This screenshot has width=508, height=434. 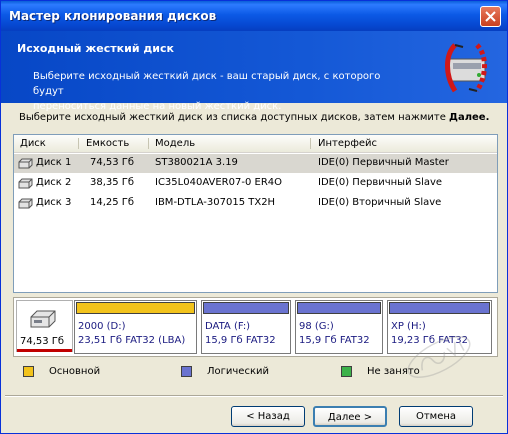 What do you see at coordinates (469, 117) in the screenshot?
I see `instruction-next-word: Далее.` at bounding box center [469, 117].